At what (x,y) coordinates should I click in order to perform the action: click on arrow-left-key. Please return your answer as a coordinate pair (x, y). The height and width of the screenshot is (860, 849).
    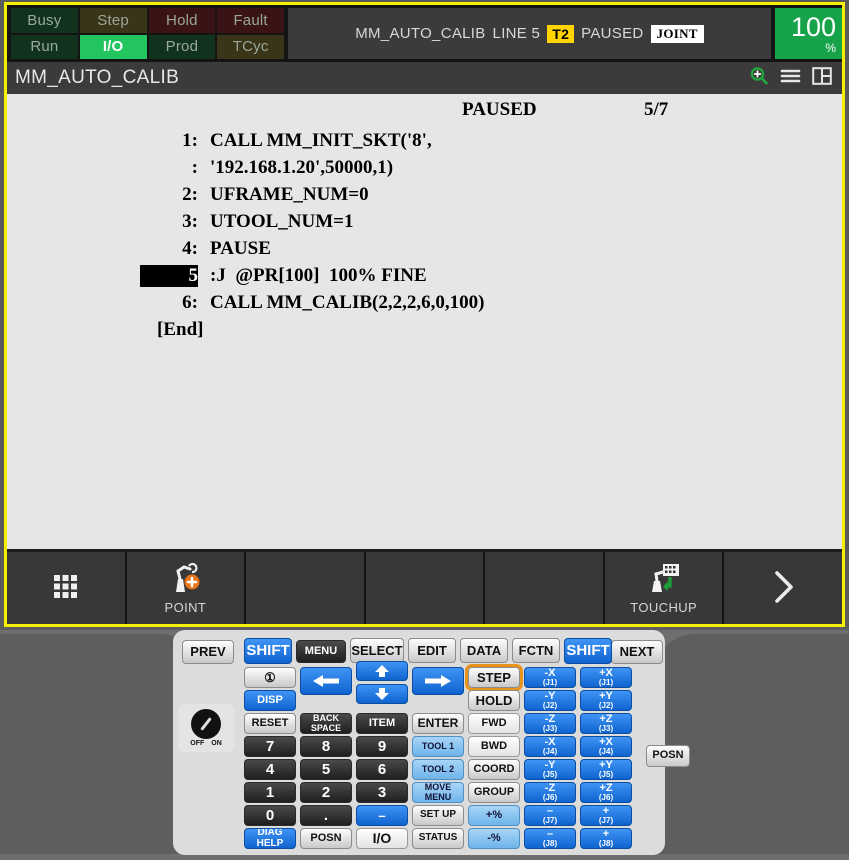
    Looking at the image, I should click on (326, 681).